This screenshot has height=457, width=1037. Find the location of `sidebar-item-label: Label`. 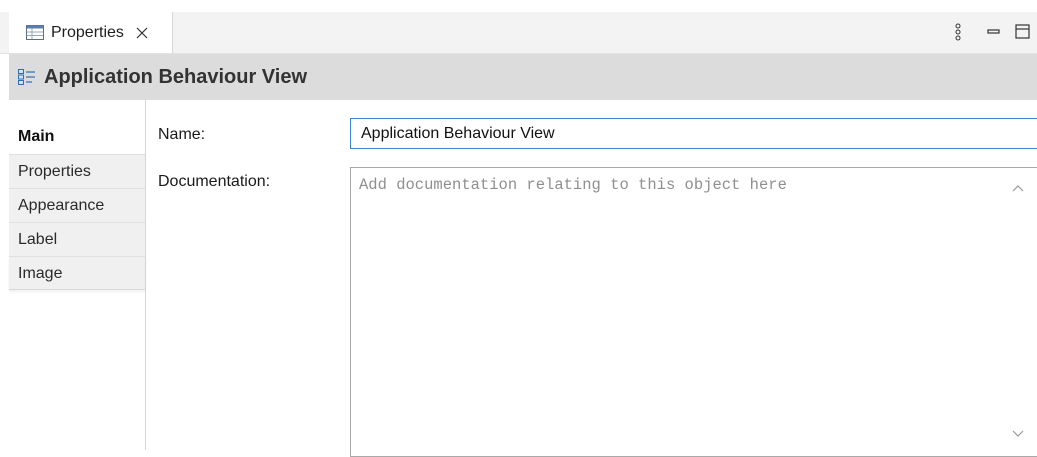

sidebar-item-label: Label is located at coordinates (77, 239).